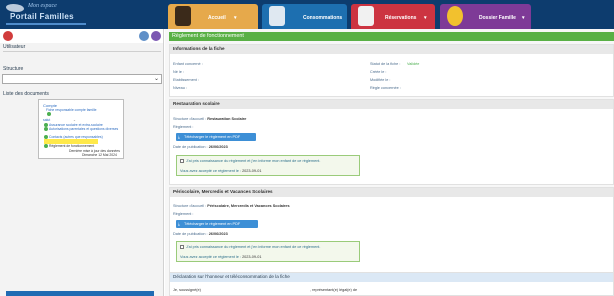 The height and width of the screenshot is (296, 614). What do you see at coordinates (277, 16) in the screenshot?
I see `calendar-icon` at bounding box center [277, 16].